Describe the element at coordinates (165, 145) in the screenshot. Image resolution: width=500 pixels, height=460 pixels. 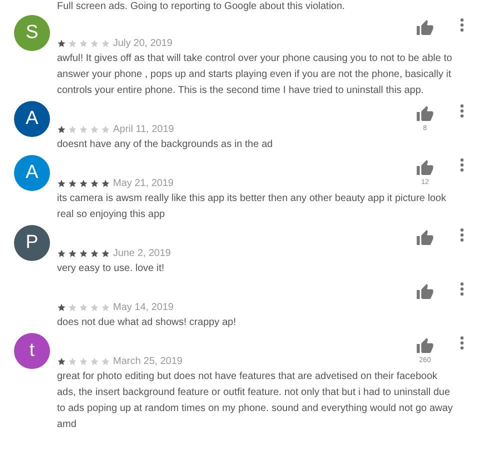
I see `review-text: doesnt have any of the backgrounds as in the ad` at that location.